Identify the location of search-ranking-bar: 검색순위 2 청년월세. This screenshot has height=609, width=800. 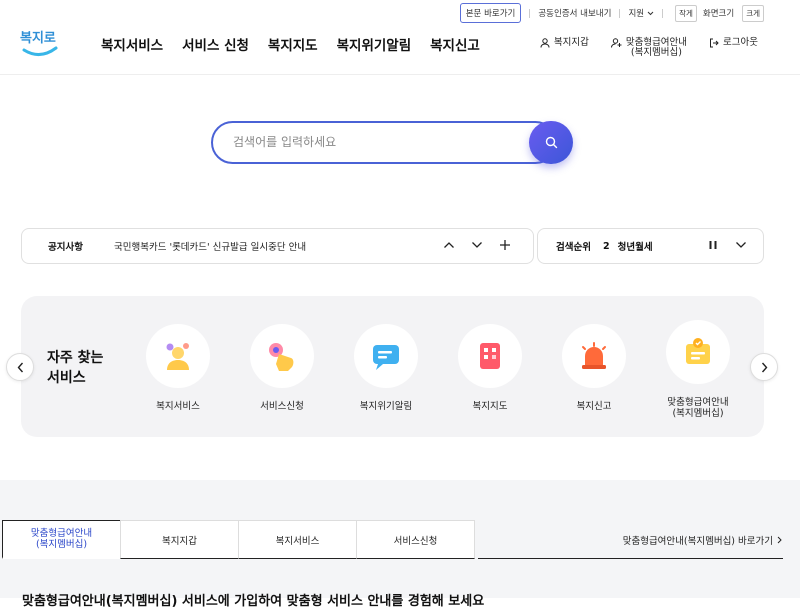
(650, 246).